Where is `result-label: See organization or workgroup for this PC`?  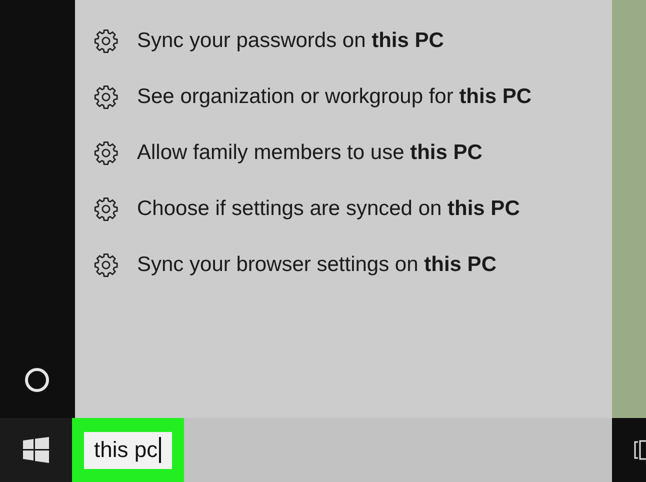 result-label: See organization or workgroup for this PC is located at coordinates (334, 97).